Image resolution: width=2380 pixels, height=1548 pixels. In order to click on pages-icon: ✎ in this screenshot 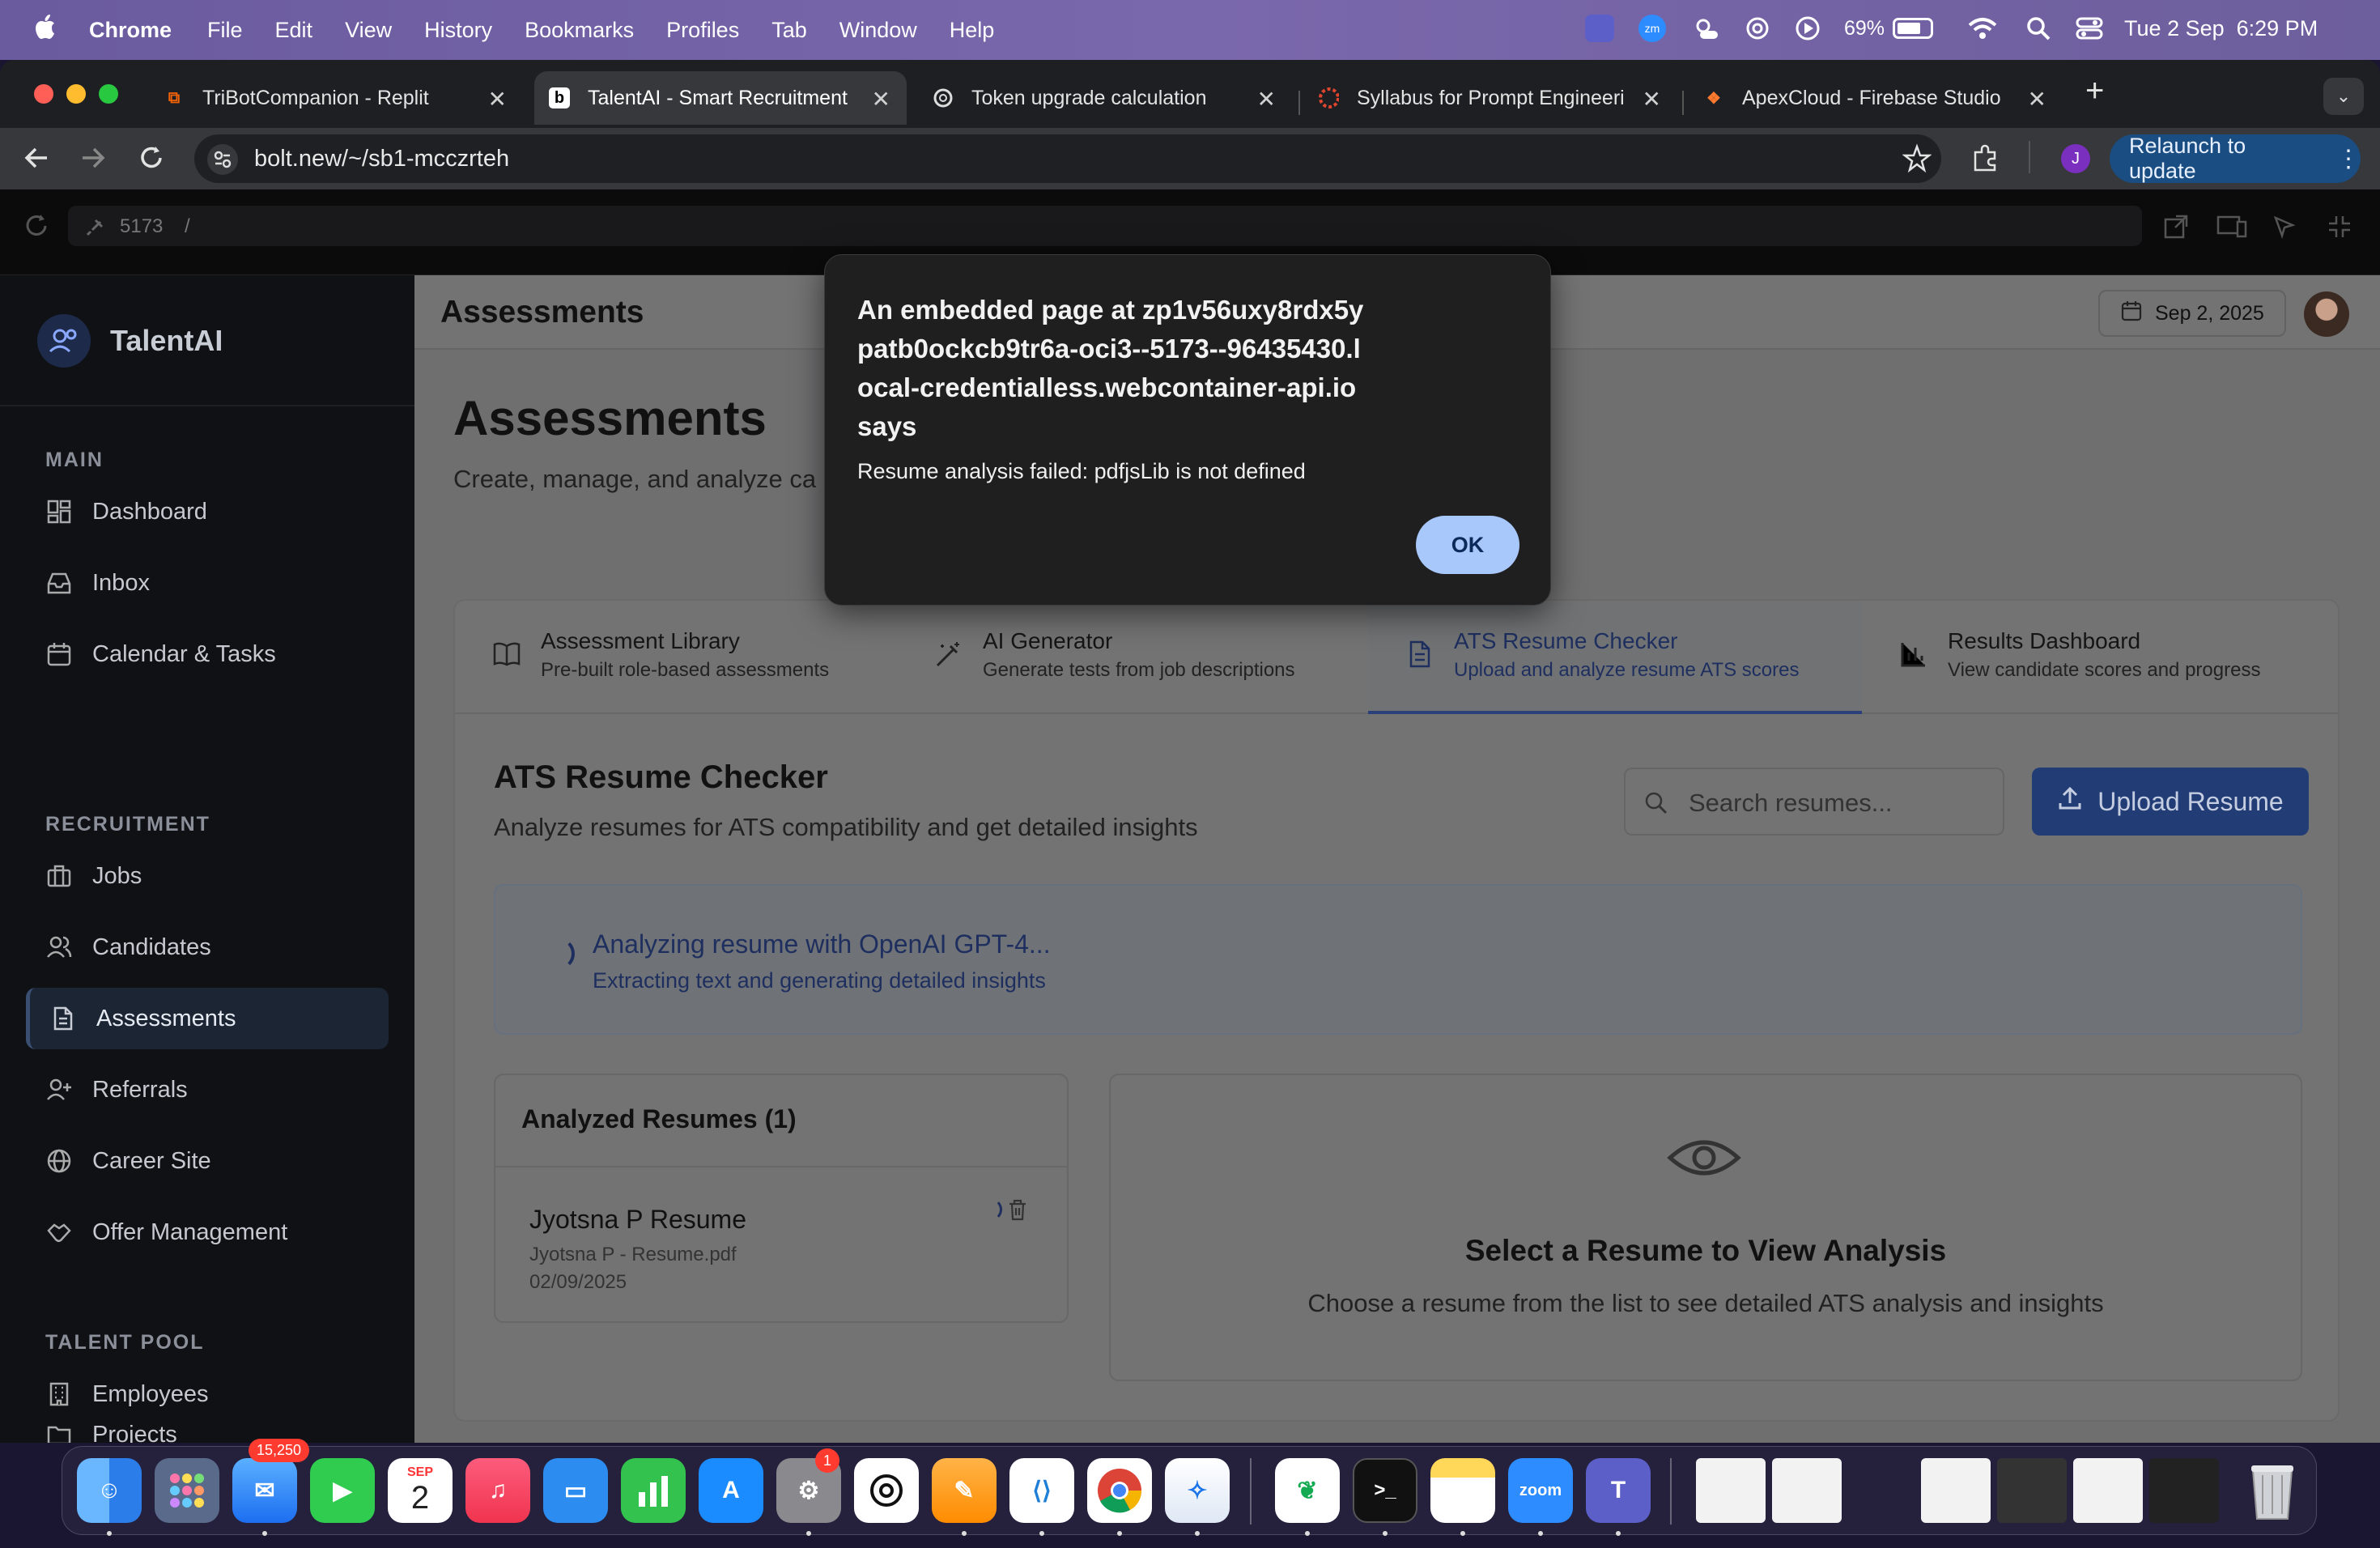, I will do `click(964, 1490)`.